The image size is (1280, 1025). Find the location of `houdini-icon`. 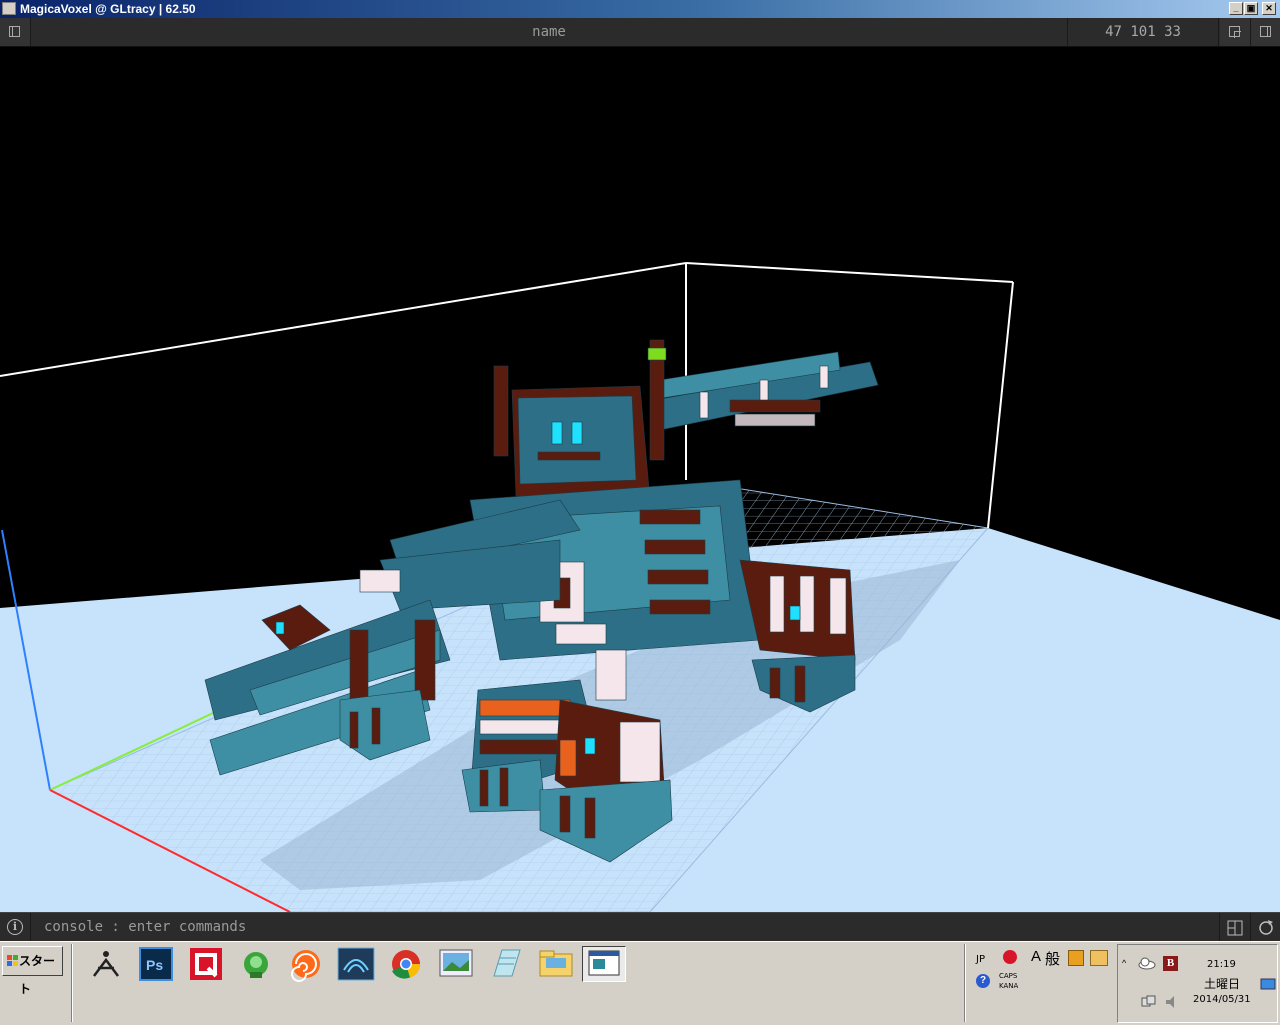

houdini-icon is located at coordinates (306, 964).